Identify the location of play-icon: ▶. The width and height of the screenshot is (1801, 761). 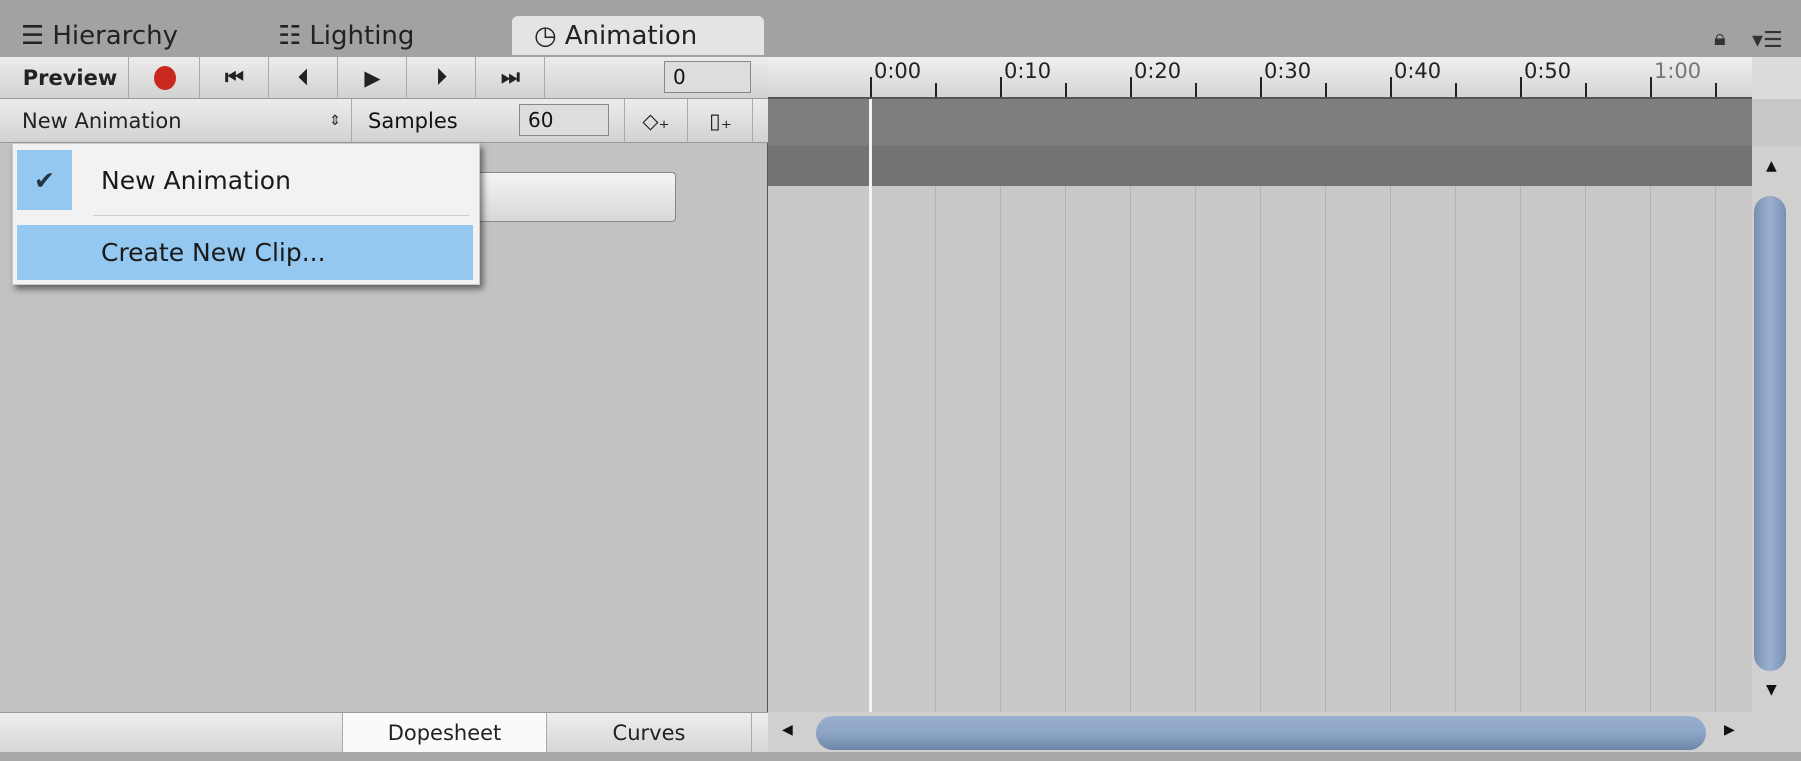
(372, 77).